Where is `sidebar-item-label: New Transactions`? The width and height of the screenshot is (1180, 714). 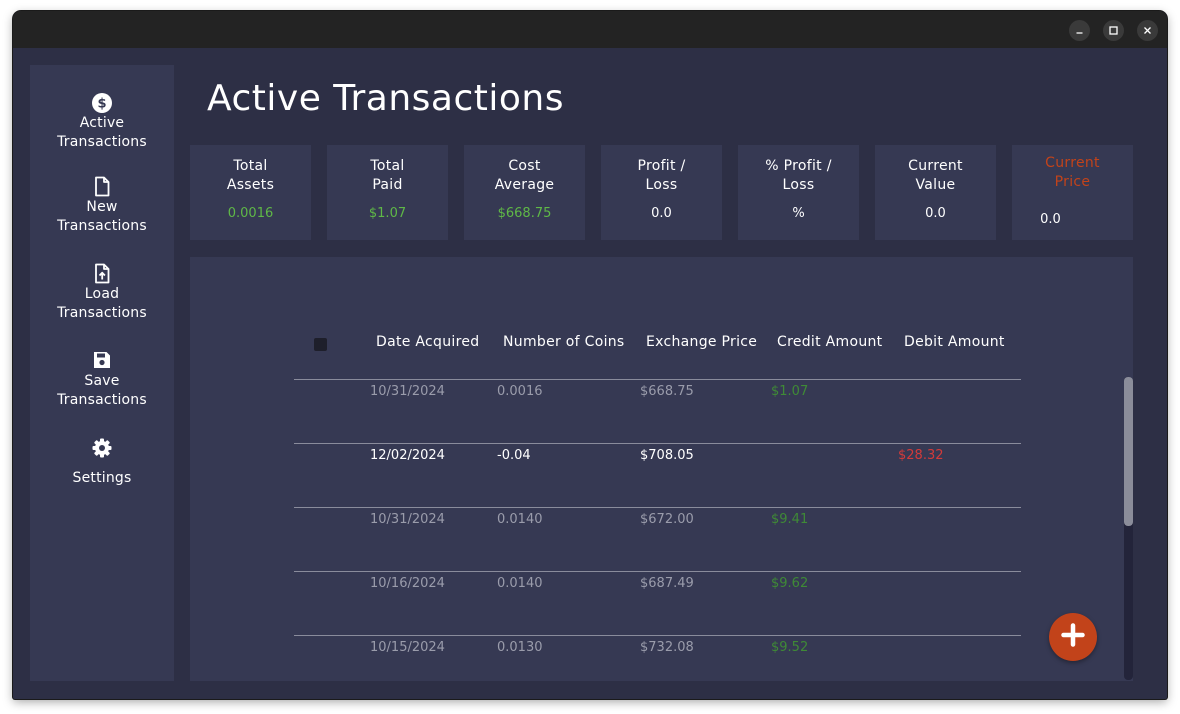
sidebar-item-label: New Transactions is located at coordinates (102, 216).